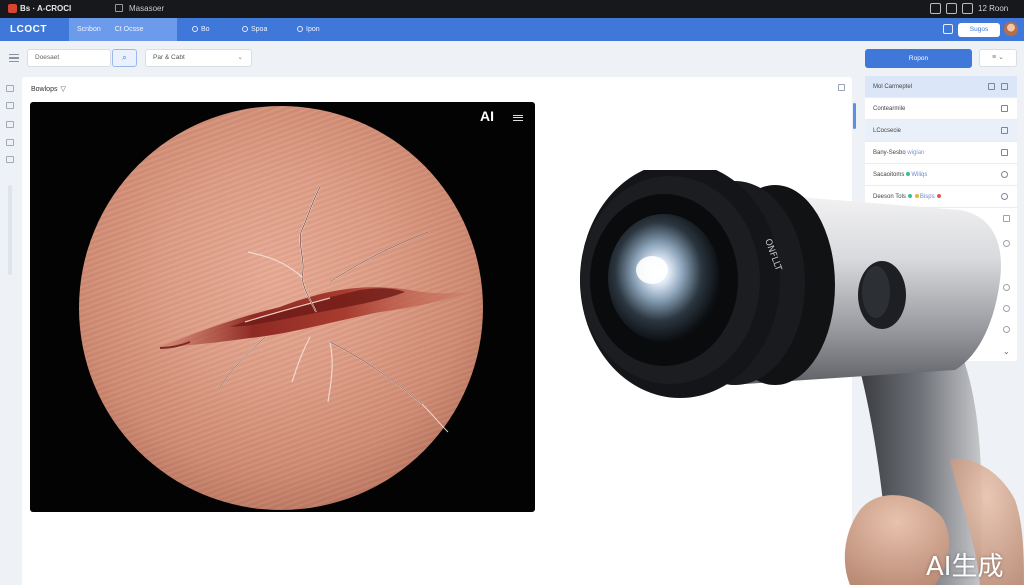 This screenshot has height=585, width=1024. What do you see at coordinates (935, 8) in the screenshot?
I see `screenshot-icon` at bounding box center [935, 8].